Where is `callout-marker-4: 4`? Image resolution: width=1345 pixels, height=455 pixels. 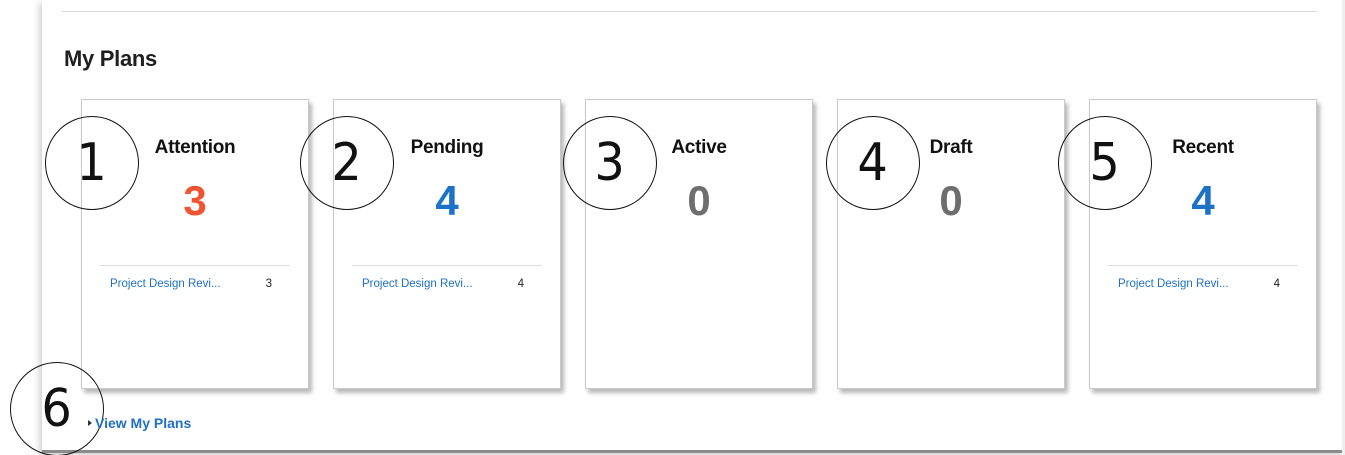
callout-marker-4: 4 is located at coordinates (873, 163).